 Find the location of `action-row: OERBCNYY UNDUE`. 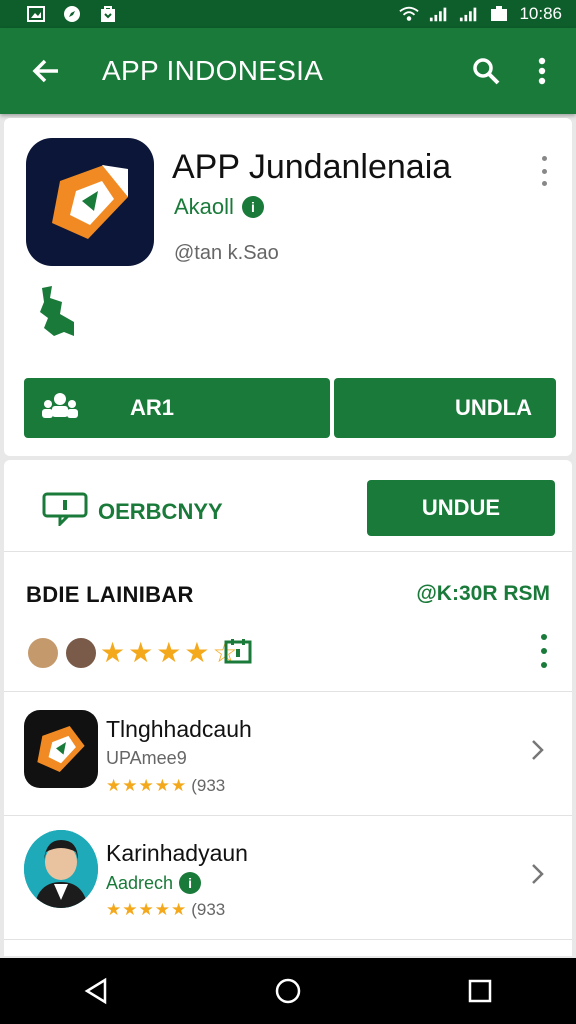

action-row: OERBCNYY UNDUE is located at coordinates (288, 506).